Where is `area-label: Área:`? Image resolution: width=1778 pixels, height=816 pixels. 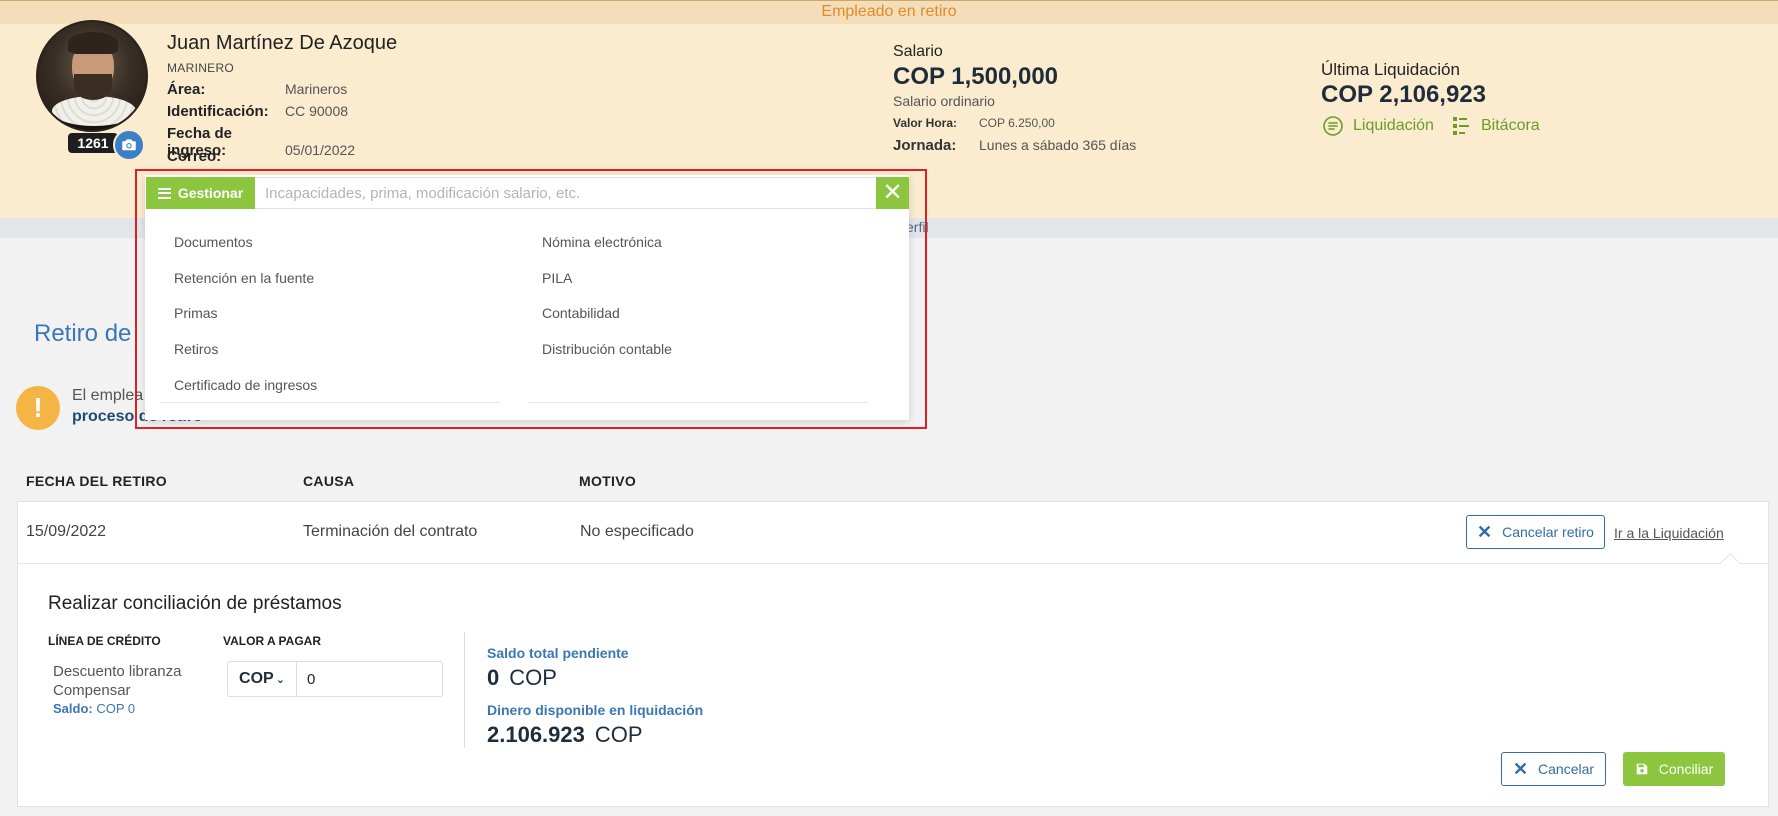
area-label: Área: is located at coordinates (186, 89).